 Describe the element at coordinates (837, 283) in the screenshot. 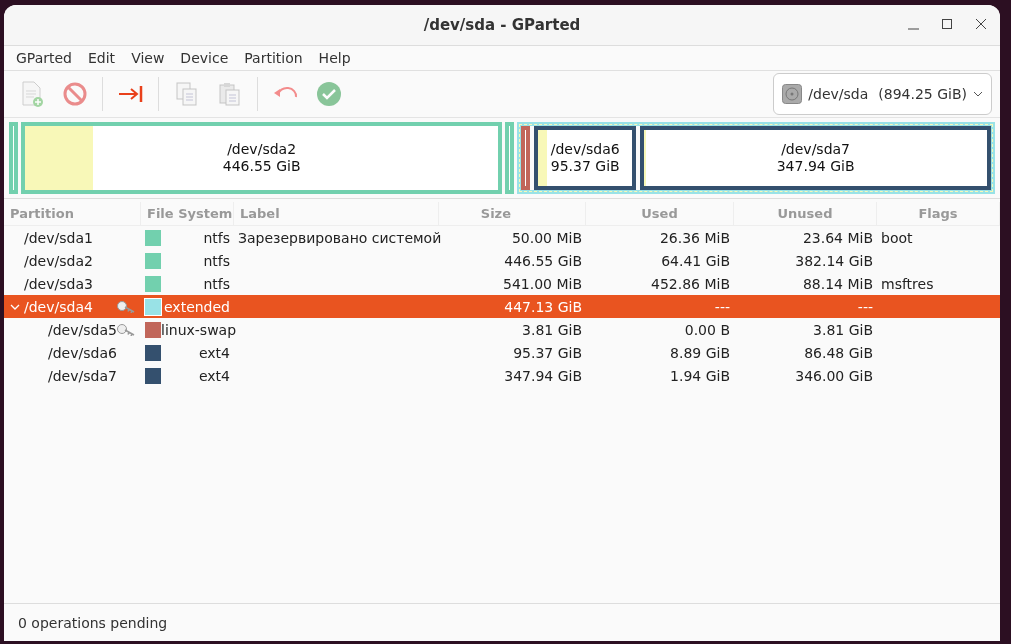

I see `unused-text: 88.14 MiB` at that location.